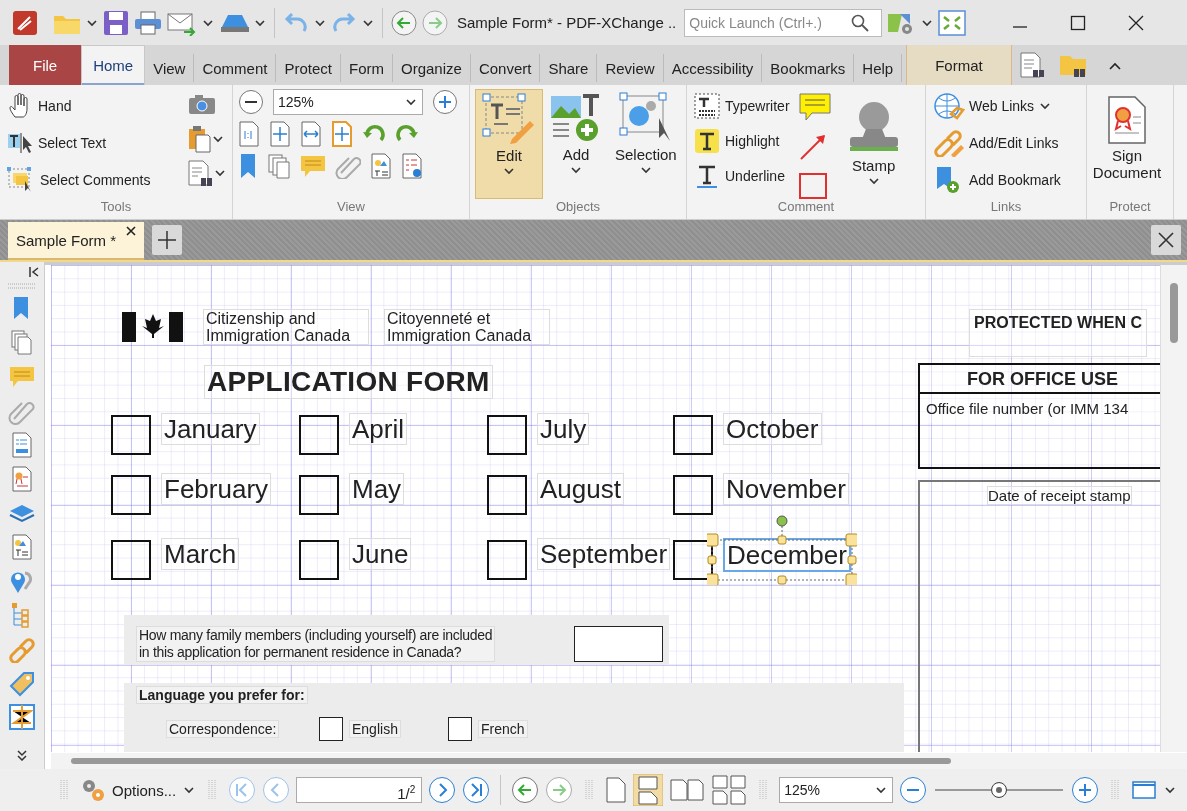  I want to click on page-number-field: 1/$^{2}$, so click(359, 790).